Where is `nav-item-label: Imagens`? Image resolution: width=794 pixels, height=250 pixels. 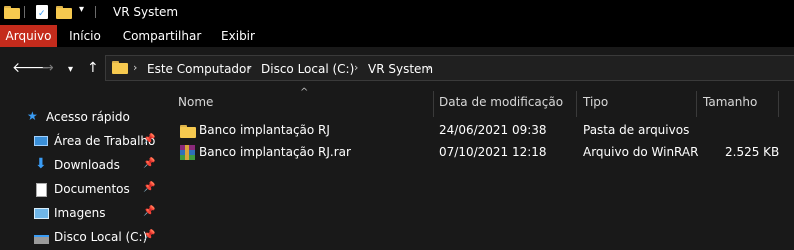
nav-item-label: Imagens is located at coordinates (80, 213).